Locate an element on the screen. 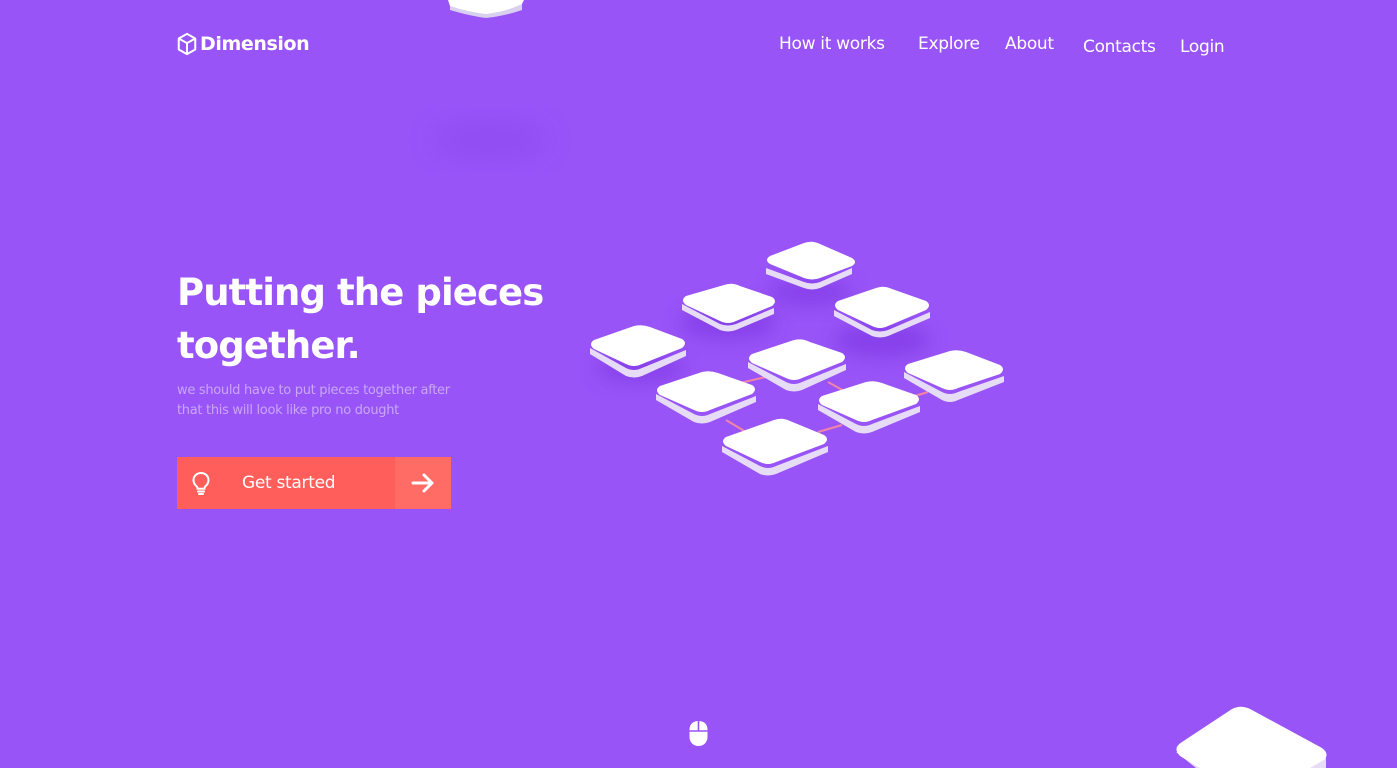  tile-bottom-right-partial is located at coordinates (1251, 737).